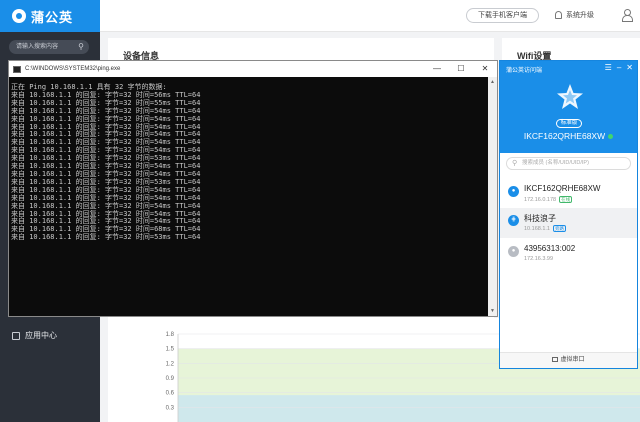 The height and width of the screenshot is (422, 640). I want to click on list-item: ⋕ 科技浪子 10.168.1.1 旁路, so click(568, 223).